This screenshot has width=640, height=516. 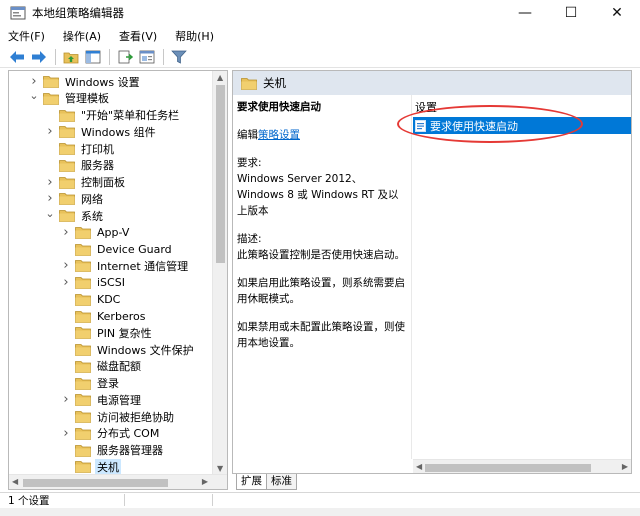 I want to click on status-count: 1 个设置, so click(x=29, y=501).